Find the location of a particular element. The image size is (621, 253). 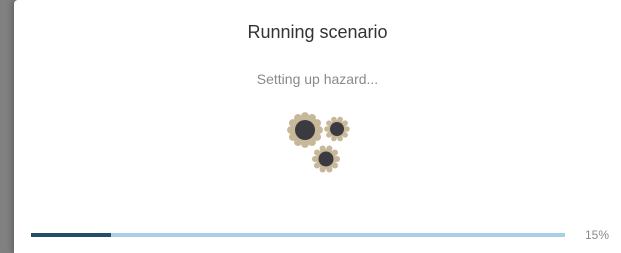

progress-percent-label: 15% is located at coordinates (597, 235).